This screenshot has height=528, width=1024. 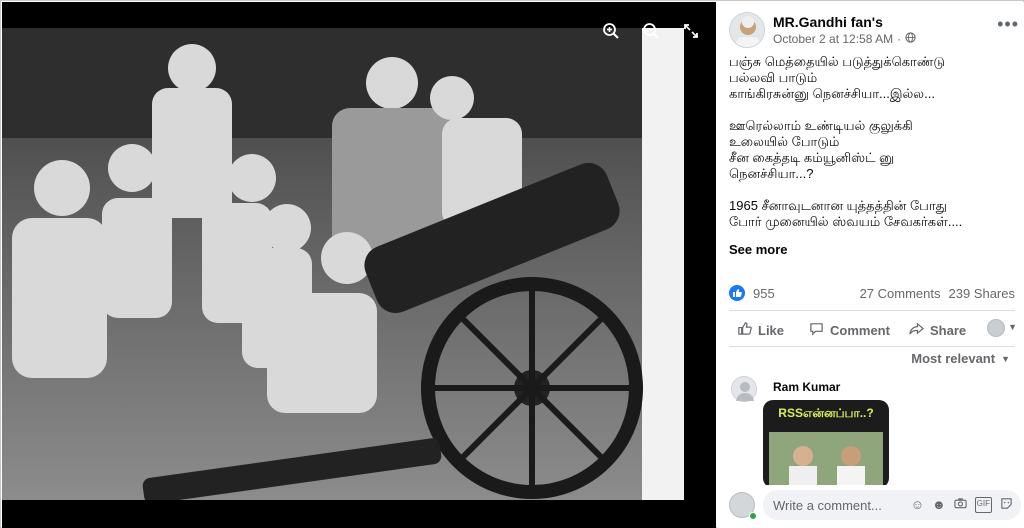 What do you see at coordinates (838, 205) in the screenshot?
I see `post-line: 1965 சீனாவுடனான யுத்தத்தின் போது` at bounding box center [838, 205].